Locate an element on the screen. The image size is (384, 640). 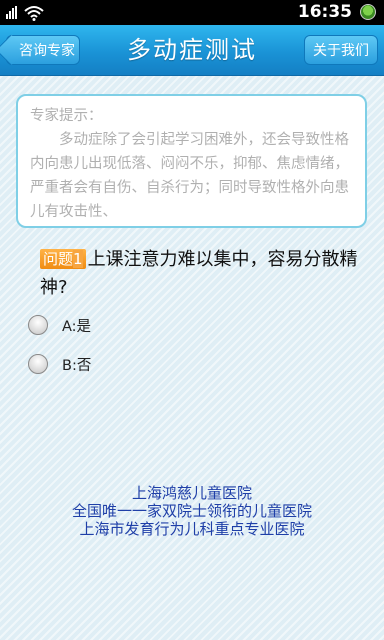
option-b: B:否 is located at coordinates (59, 364).